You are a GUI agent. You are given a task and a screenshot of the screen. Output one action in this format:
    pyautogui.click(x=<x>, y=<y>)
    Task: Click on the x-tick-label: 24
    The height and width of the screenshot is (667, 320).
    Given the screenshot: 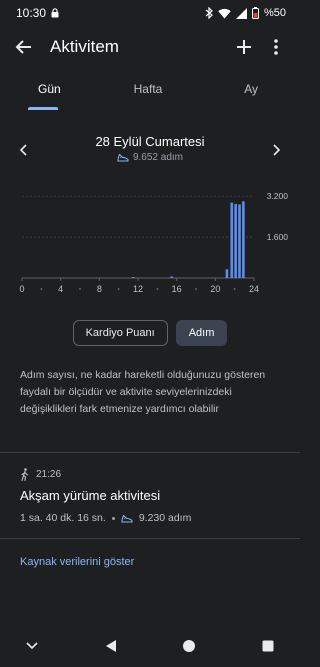 What is the action you would take?
    pyautogui.click(x=254, y=289)
    